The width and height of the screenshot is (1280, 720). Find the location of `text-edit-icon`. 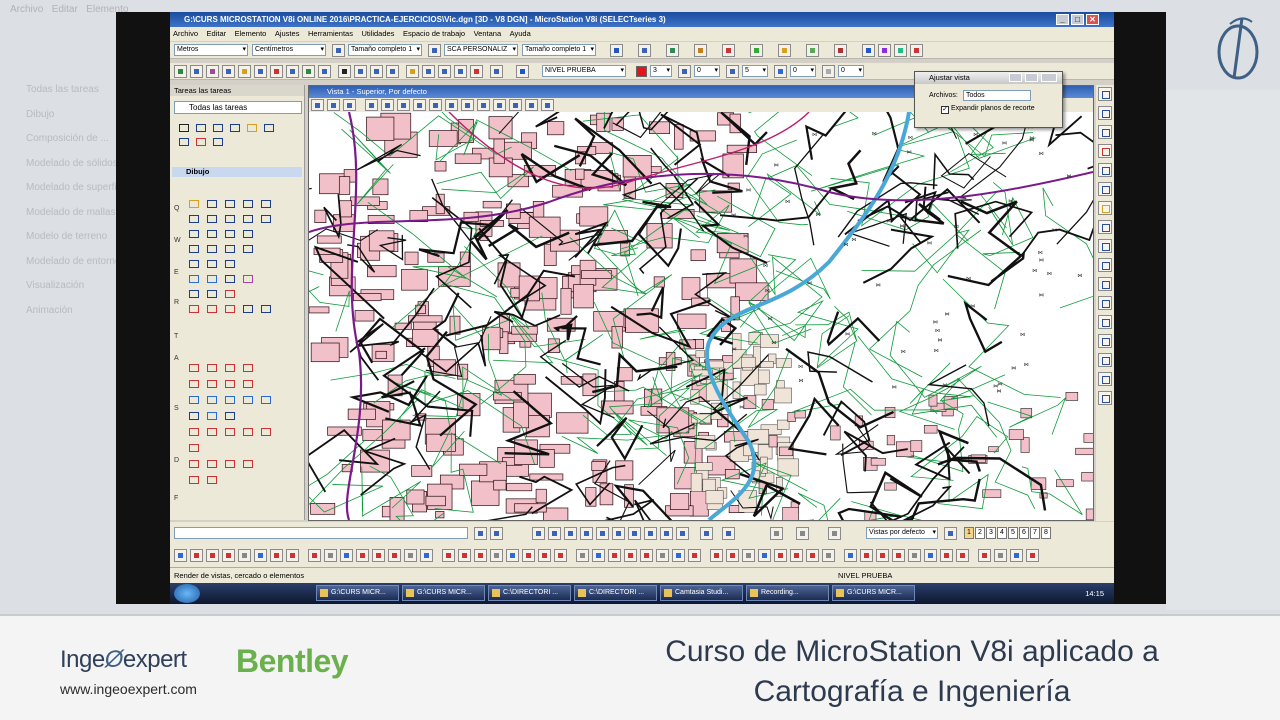

text-edit-icon is located at coordinates (212, 308).